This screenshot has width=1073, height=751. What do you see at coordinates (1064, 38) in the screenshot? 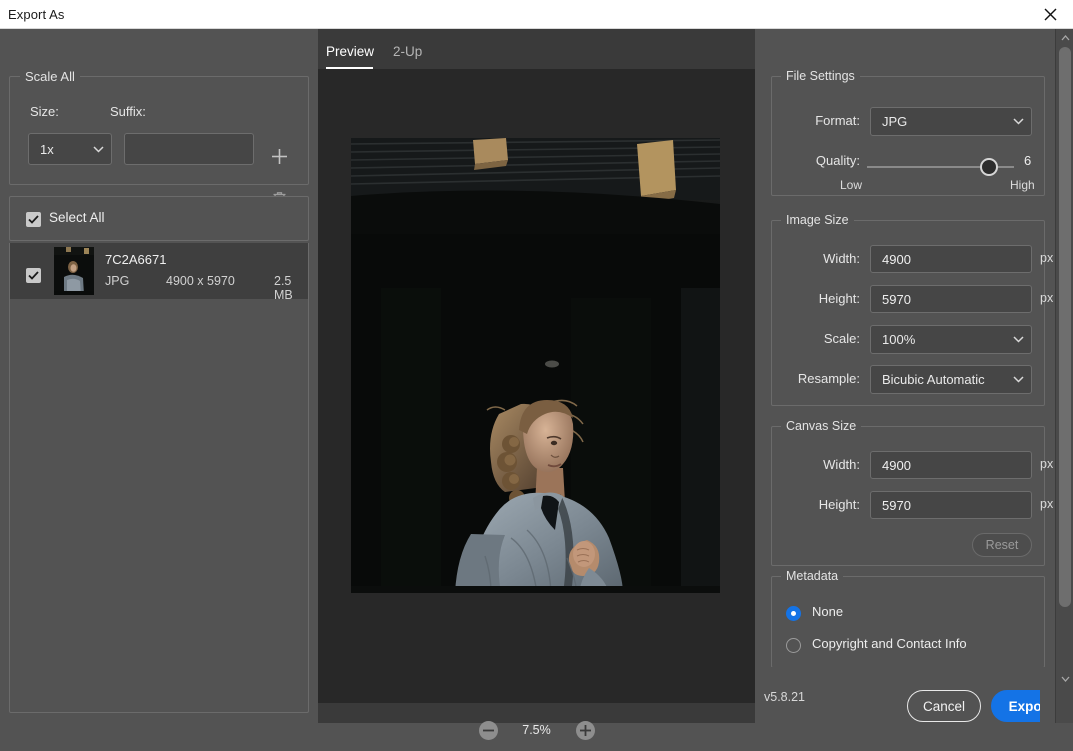
I see `chevron-up-icon` at bounding box center [1064, 38].